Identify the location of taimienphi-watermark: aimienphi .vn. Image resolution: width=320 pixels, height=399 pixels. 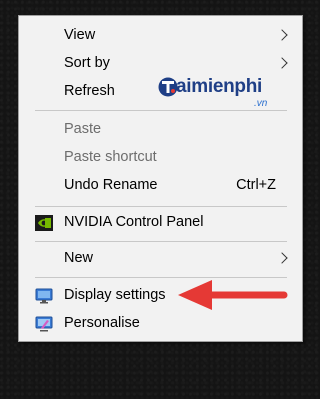
(222, 94).